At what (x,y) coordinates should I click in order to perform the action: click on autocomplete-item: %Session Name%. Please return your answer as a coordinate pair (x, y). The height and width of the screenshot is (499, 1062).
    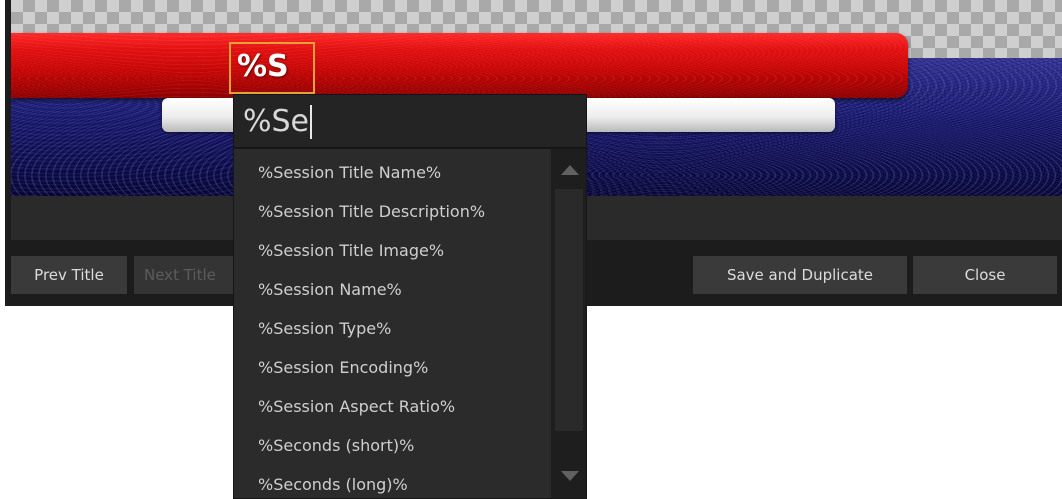
    Looking at the image, I should click on (393, 289).